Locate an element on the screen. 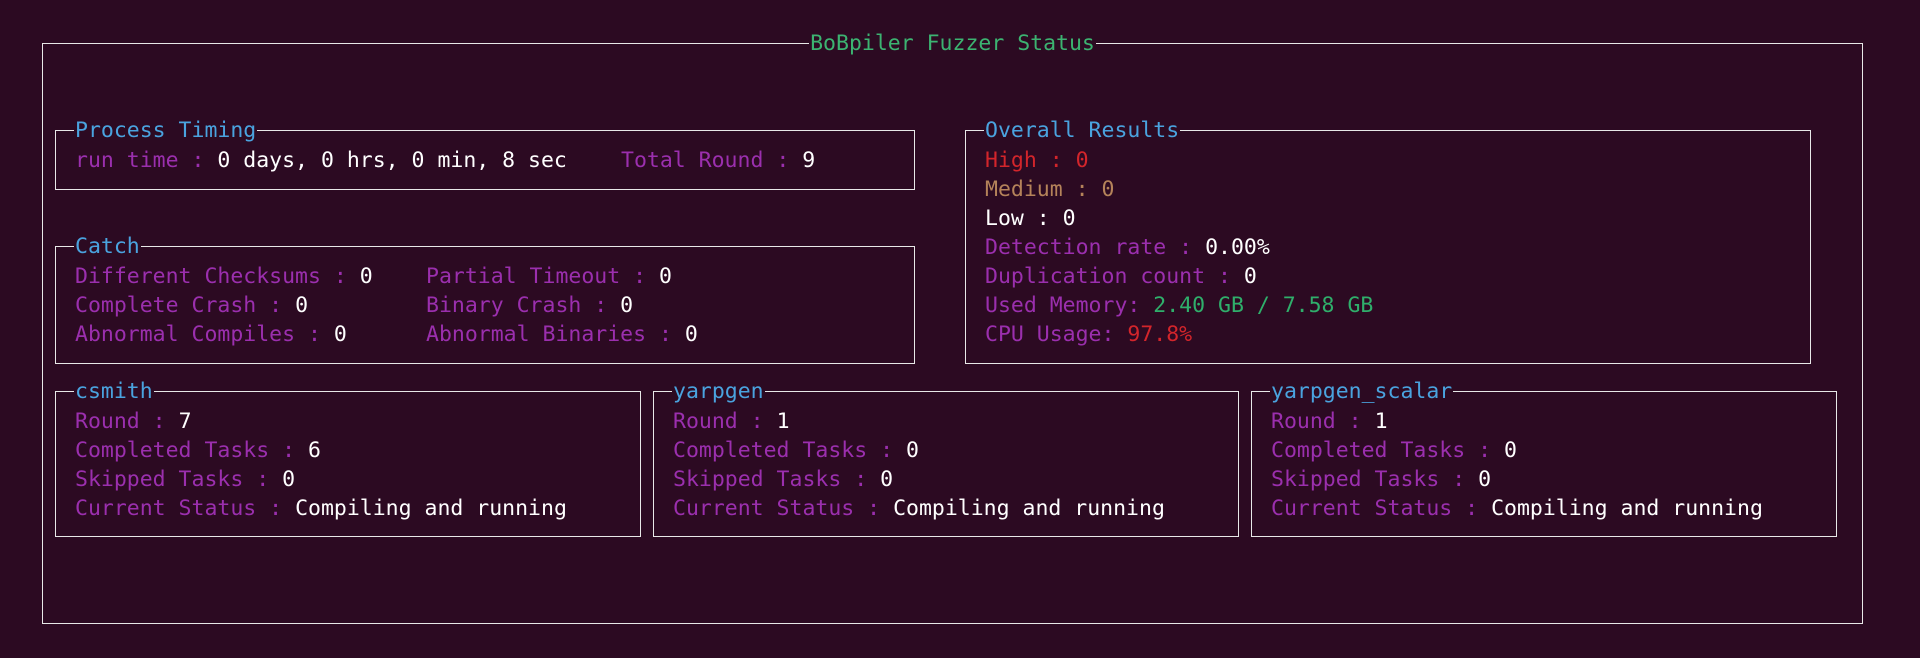  total-round-row: Total Round : 9 is located at coordinates (718, 160).